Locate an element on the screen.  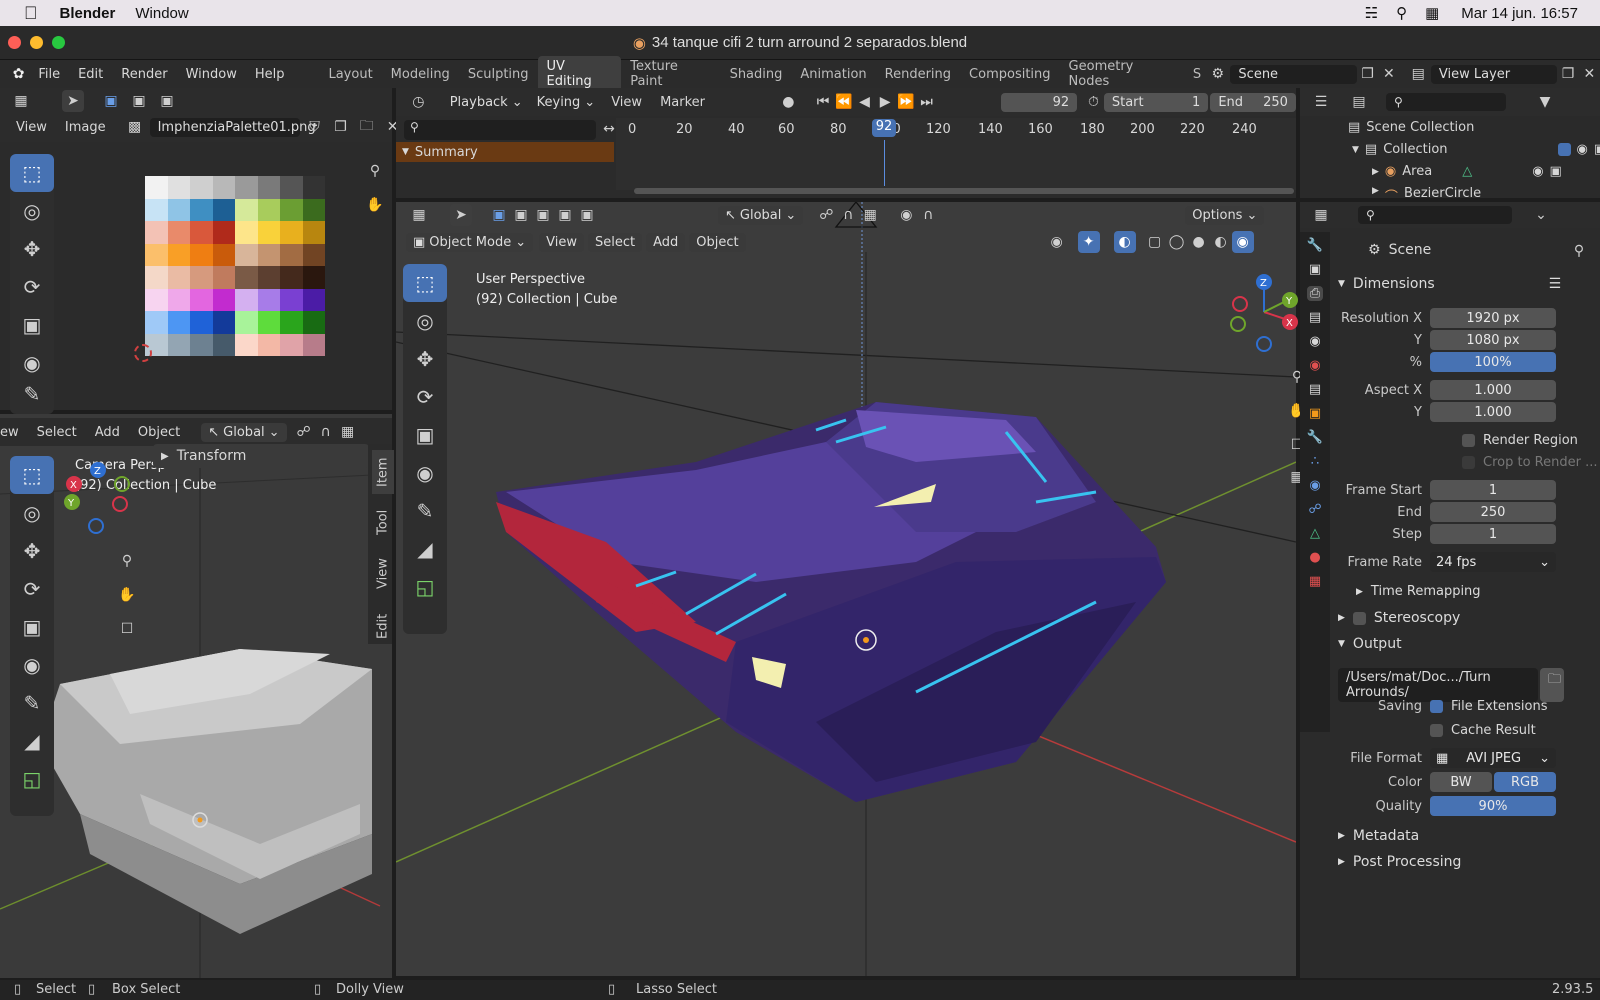
image-editor-image-menu: Image is located at coordinates (85, 127).